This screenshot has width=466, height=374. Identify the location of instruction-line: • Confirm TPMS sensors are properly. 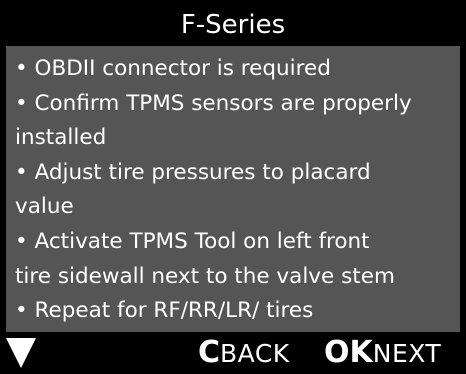
(213, 103).